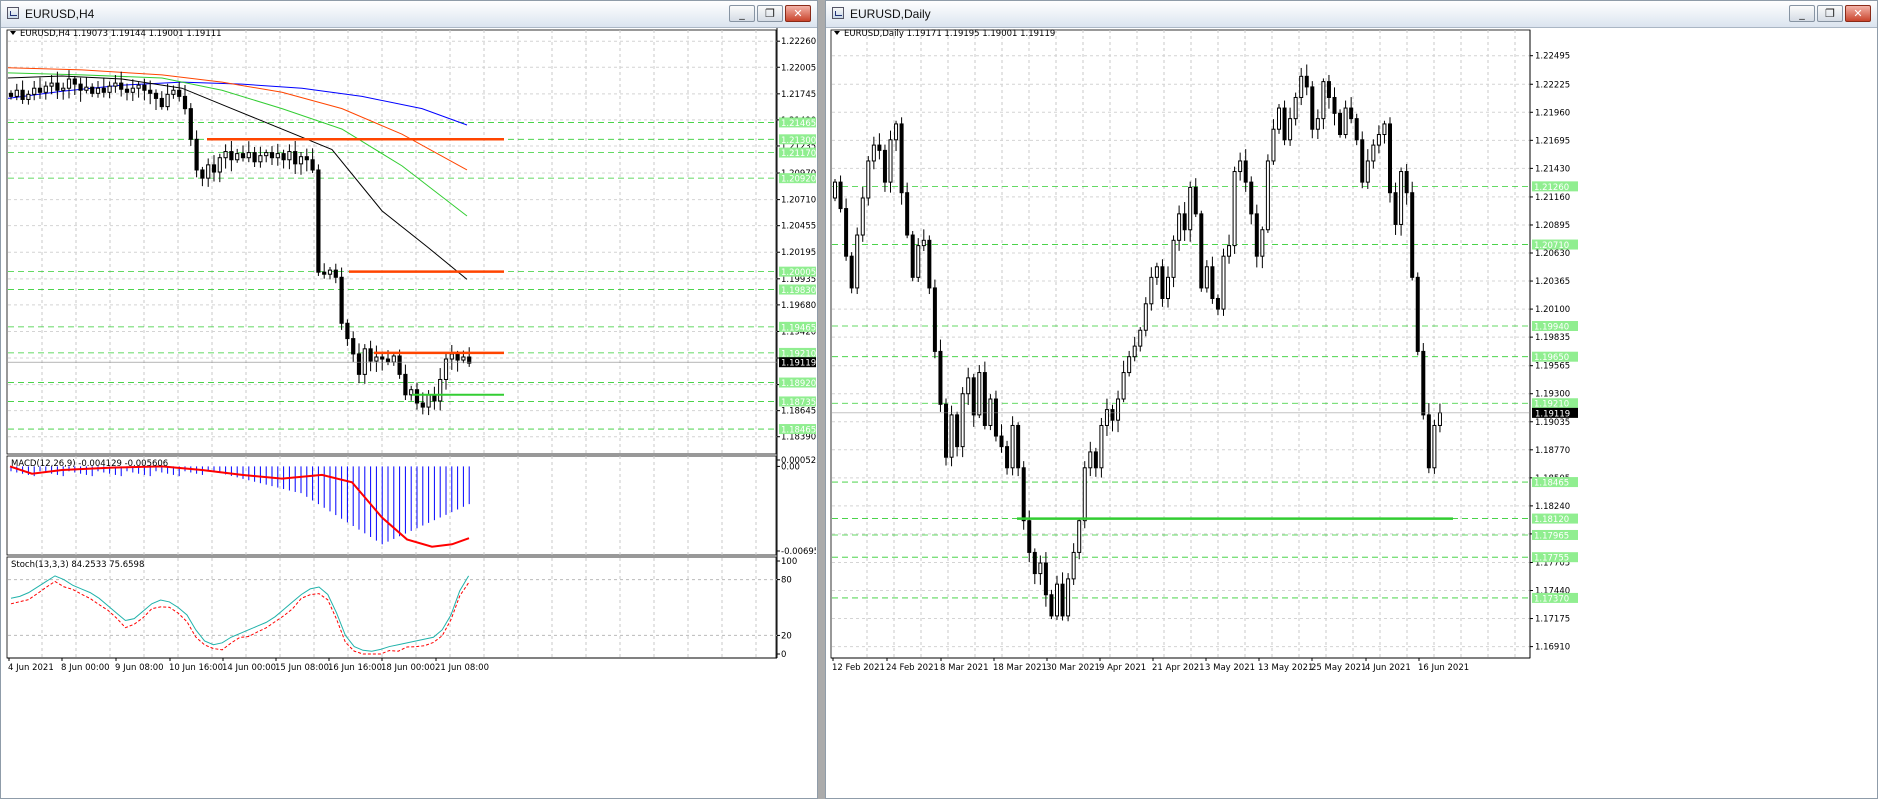  Describe the element at coordinates (1552, 113) in the screenshot. I see `price-axis-label: 1.21960` at that location.